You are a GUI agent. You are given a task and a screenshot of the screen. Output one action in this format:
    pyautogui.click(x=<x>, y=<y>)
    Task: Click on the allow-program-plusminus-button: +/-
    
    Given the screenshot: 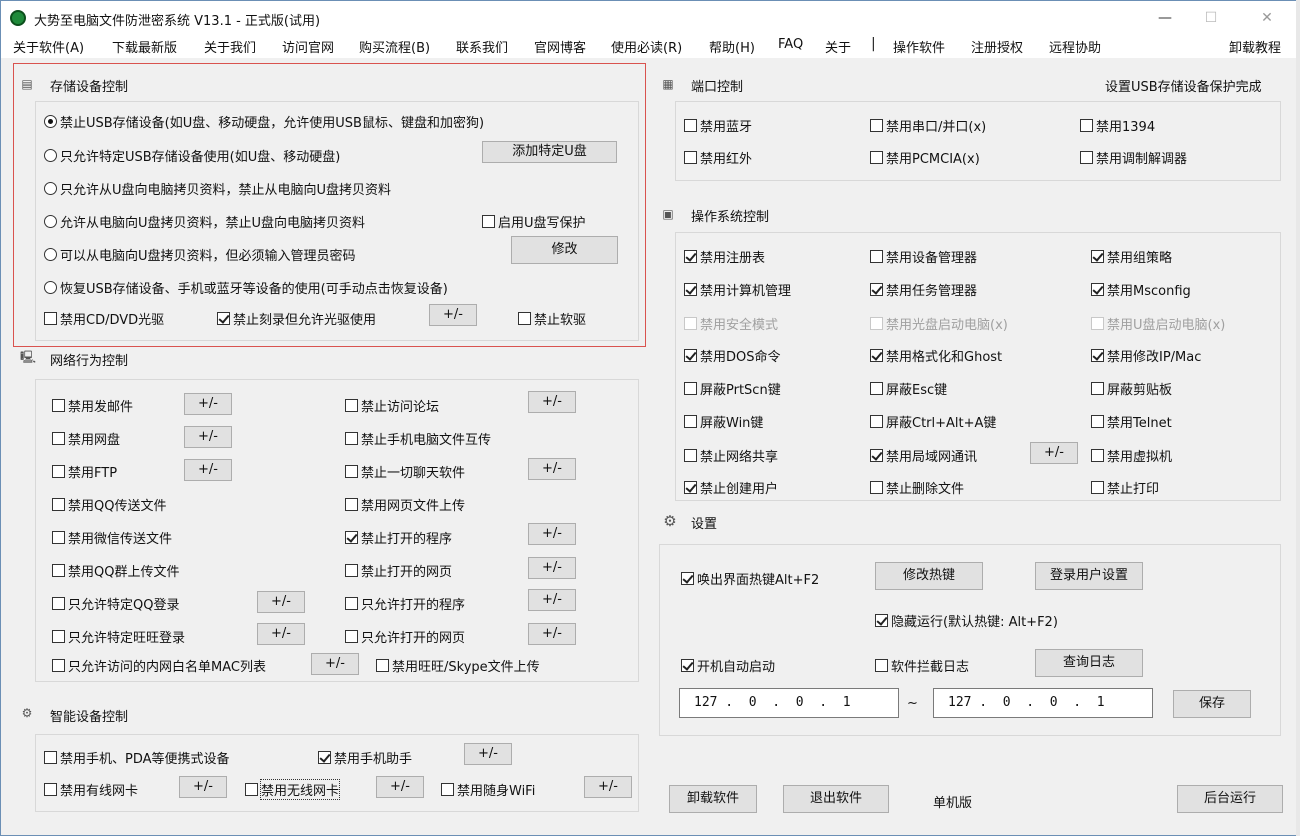 What is the action you would take?
    pyautogui.click(x=552, y=600)
    